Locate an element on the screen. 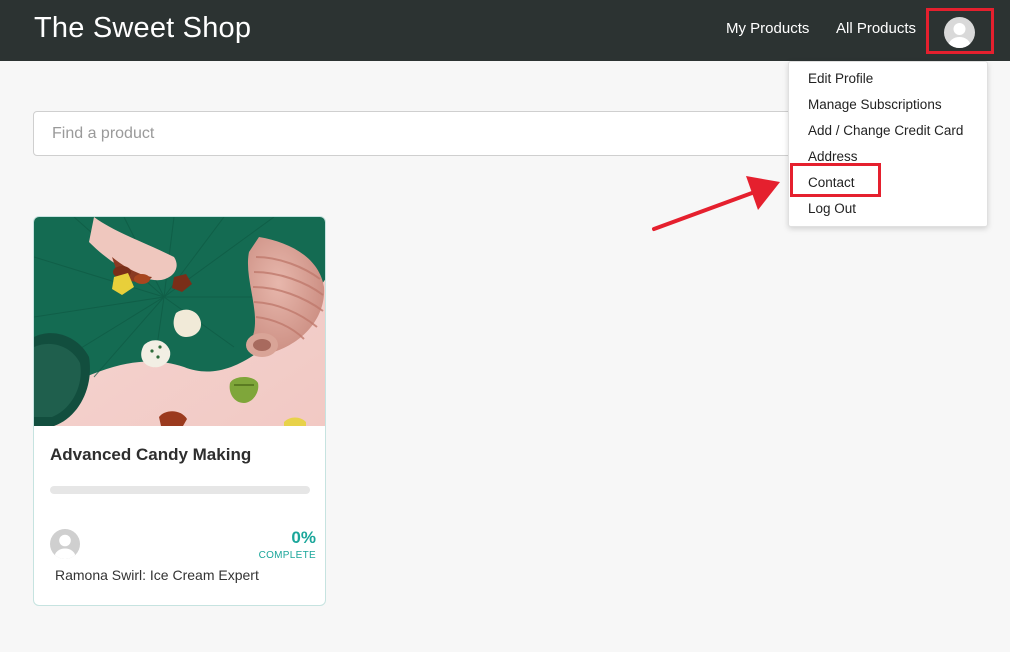 This screenshot has height=652, width=1010. profile-menu-button is located at coordinates (960, 31).